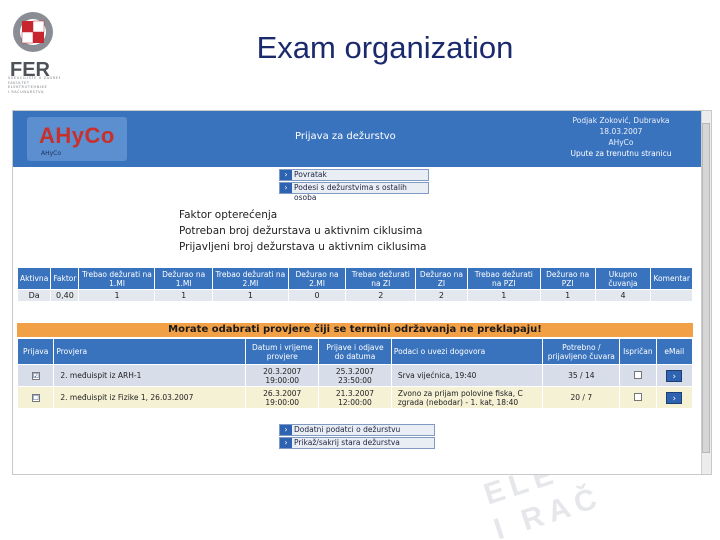 The width and height of the screenshot is (720, 540). What do you see at coordinates (34, 278) in the screenshot?
I see `col-header: Aktivna` at bounding box center [34, 278].